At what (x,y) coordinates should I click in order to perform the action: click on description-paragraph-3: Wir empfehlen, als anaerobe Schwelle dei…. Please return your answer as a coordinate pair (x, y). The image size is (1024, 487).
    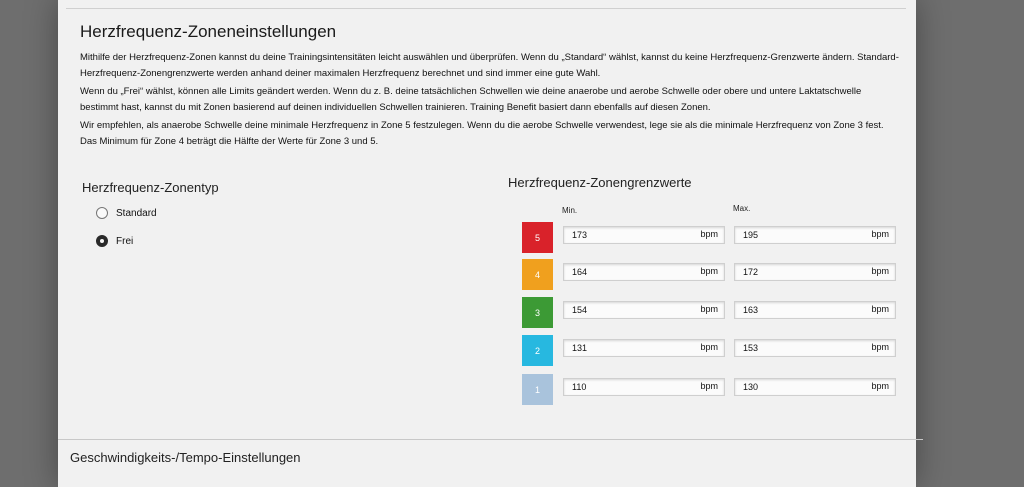
    Looking at the image, I should click on (482, 133).